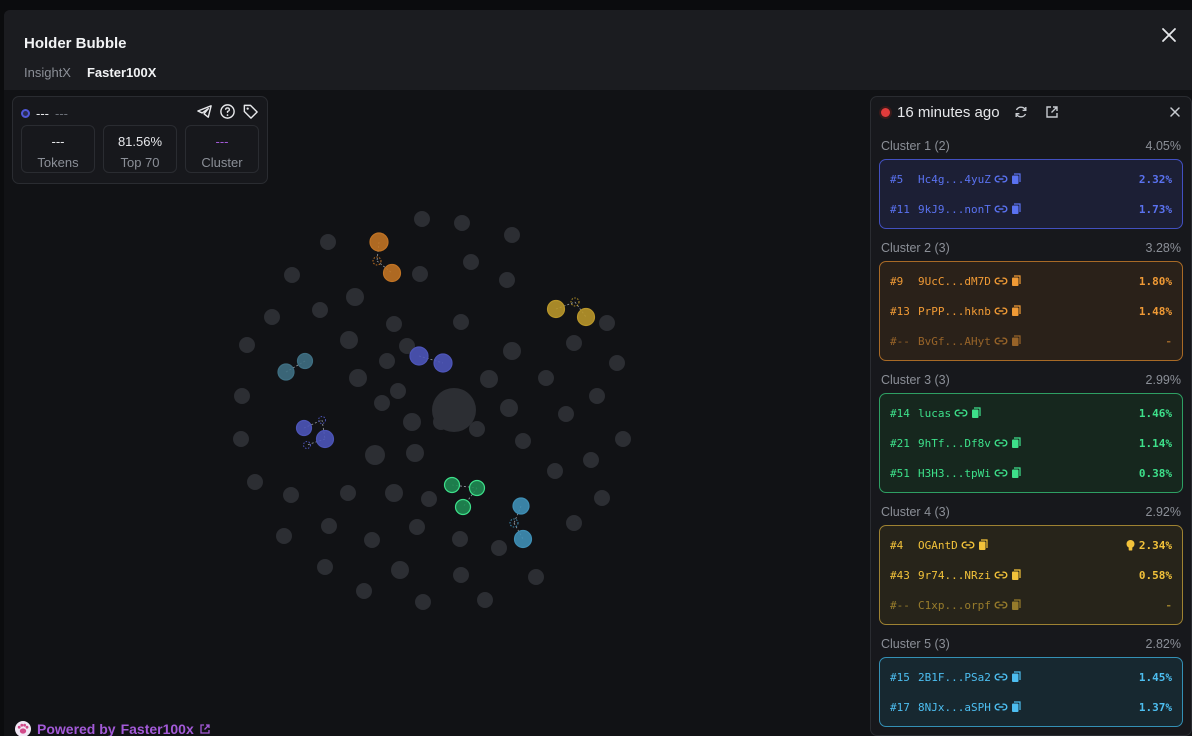 The height and width of the screenshot is (736, 1192). What do you see at coordinates (204, 111) in the screenshot?
I see `telegram-icon` at bounding box center [204, 111].